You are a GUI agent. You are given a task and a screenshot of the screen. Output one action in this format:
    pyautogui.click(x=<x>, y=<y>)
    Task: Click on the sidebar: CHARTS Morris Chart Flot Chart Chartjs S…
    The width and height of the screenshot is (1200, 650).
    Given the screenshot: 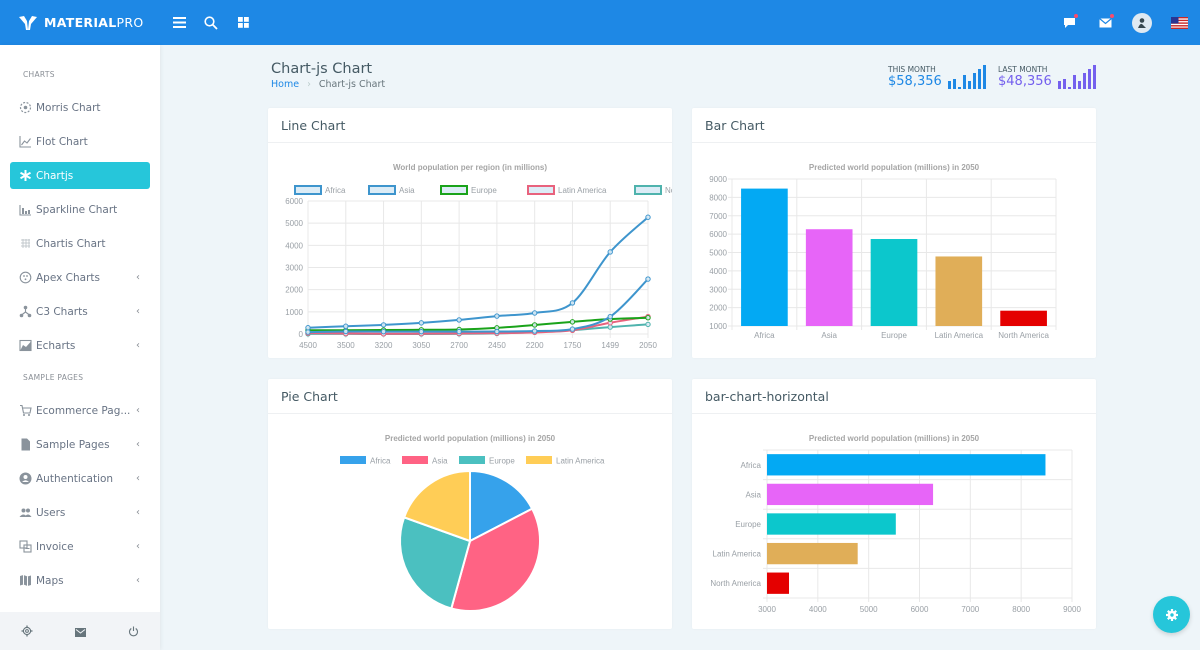 What is the action you would take?
    pyautogui.click(x=80, y=347)
    